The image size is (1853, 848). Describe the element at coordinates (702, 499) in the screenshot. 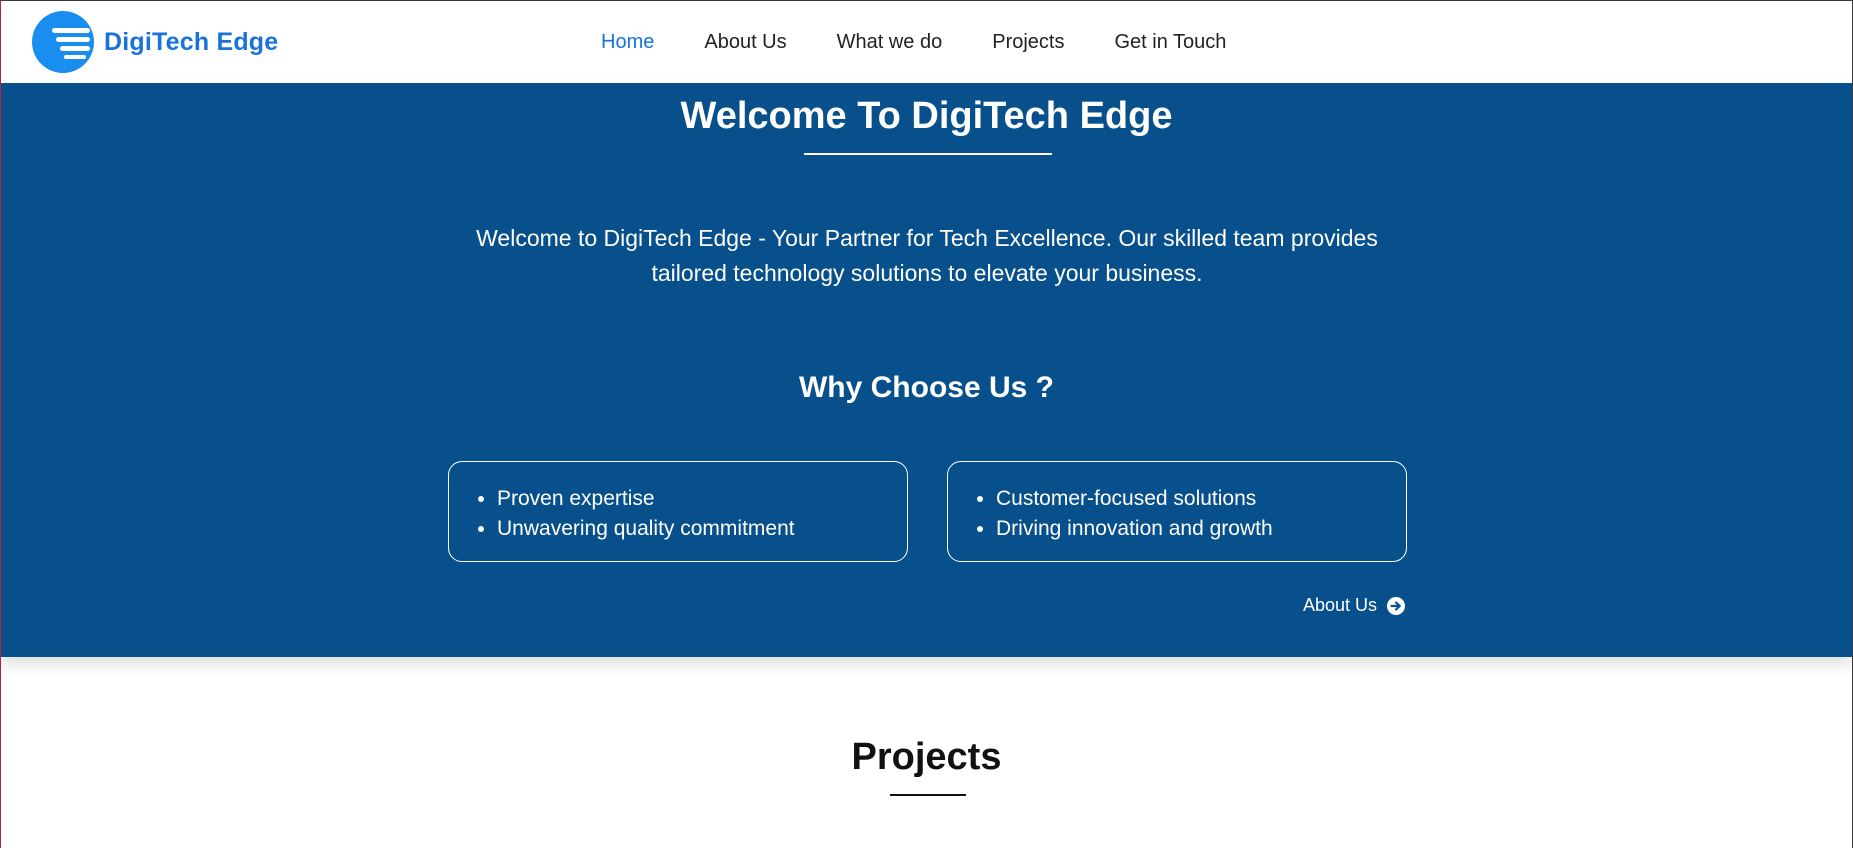

I see `feature-item: Proven expertise` at that location.